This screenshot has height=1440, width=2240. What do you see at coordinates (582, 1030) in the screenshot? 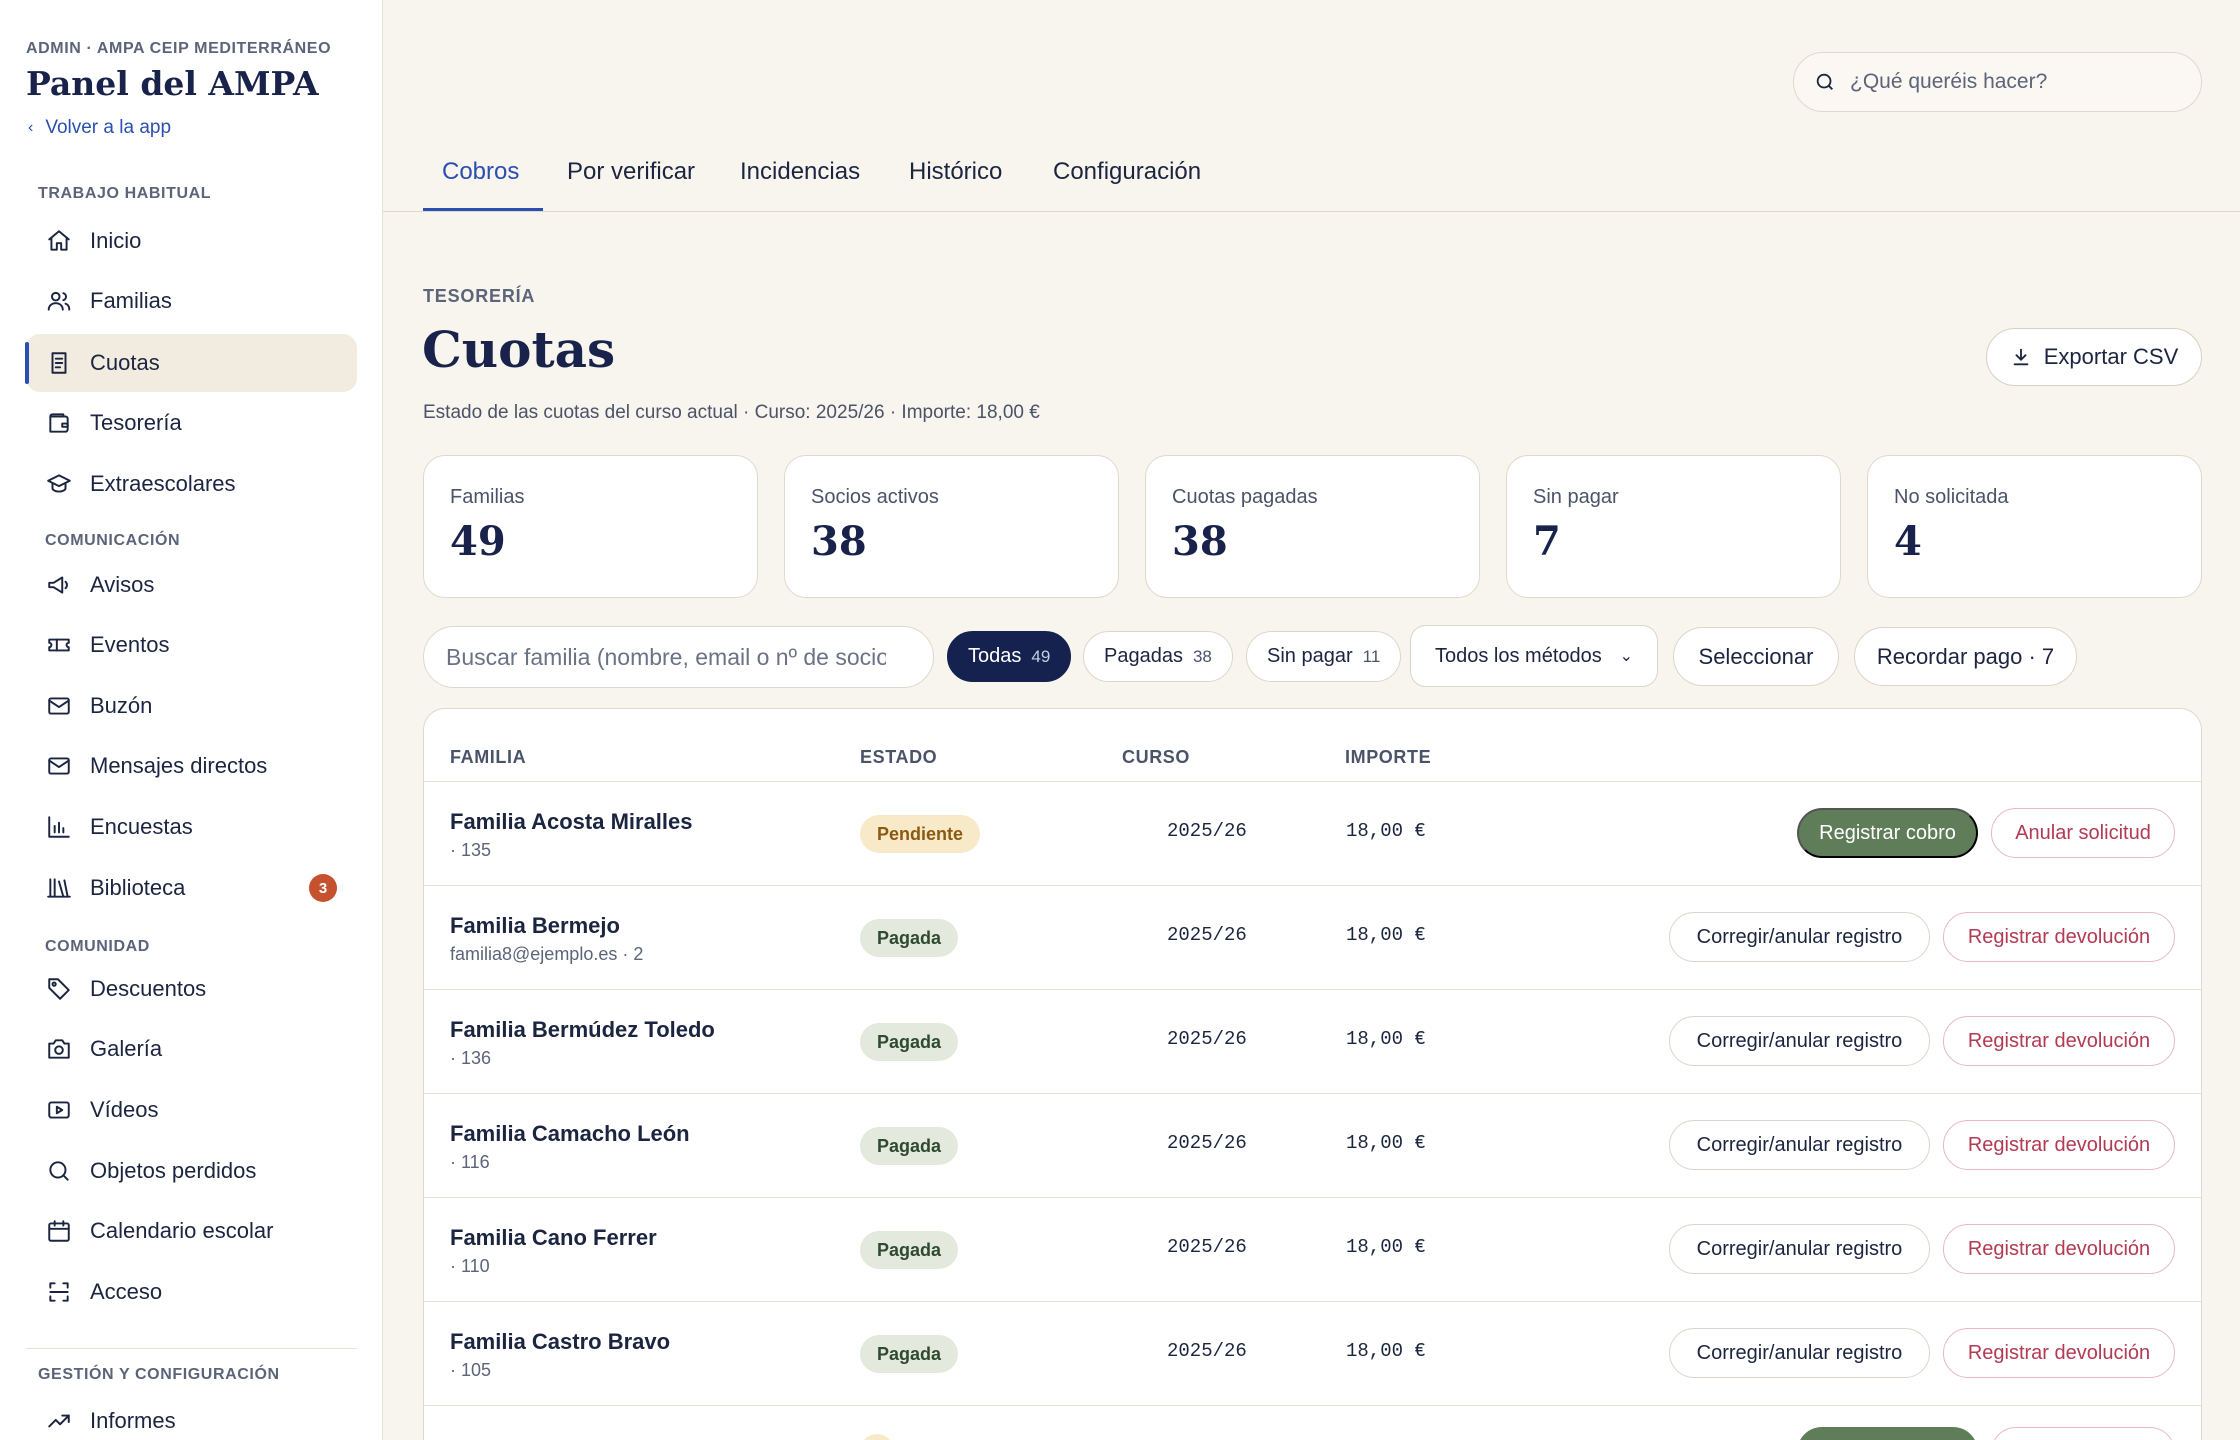
I see `family-name: Familia Bermúdez Toledo` at bounding box center [582, 1030].